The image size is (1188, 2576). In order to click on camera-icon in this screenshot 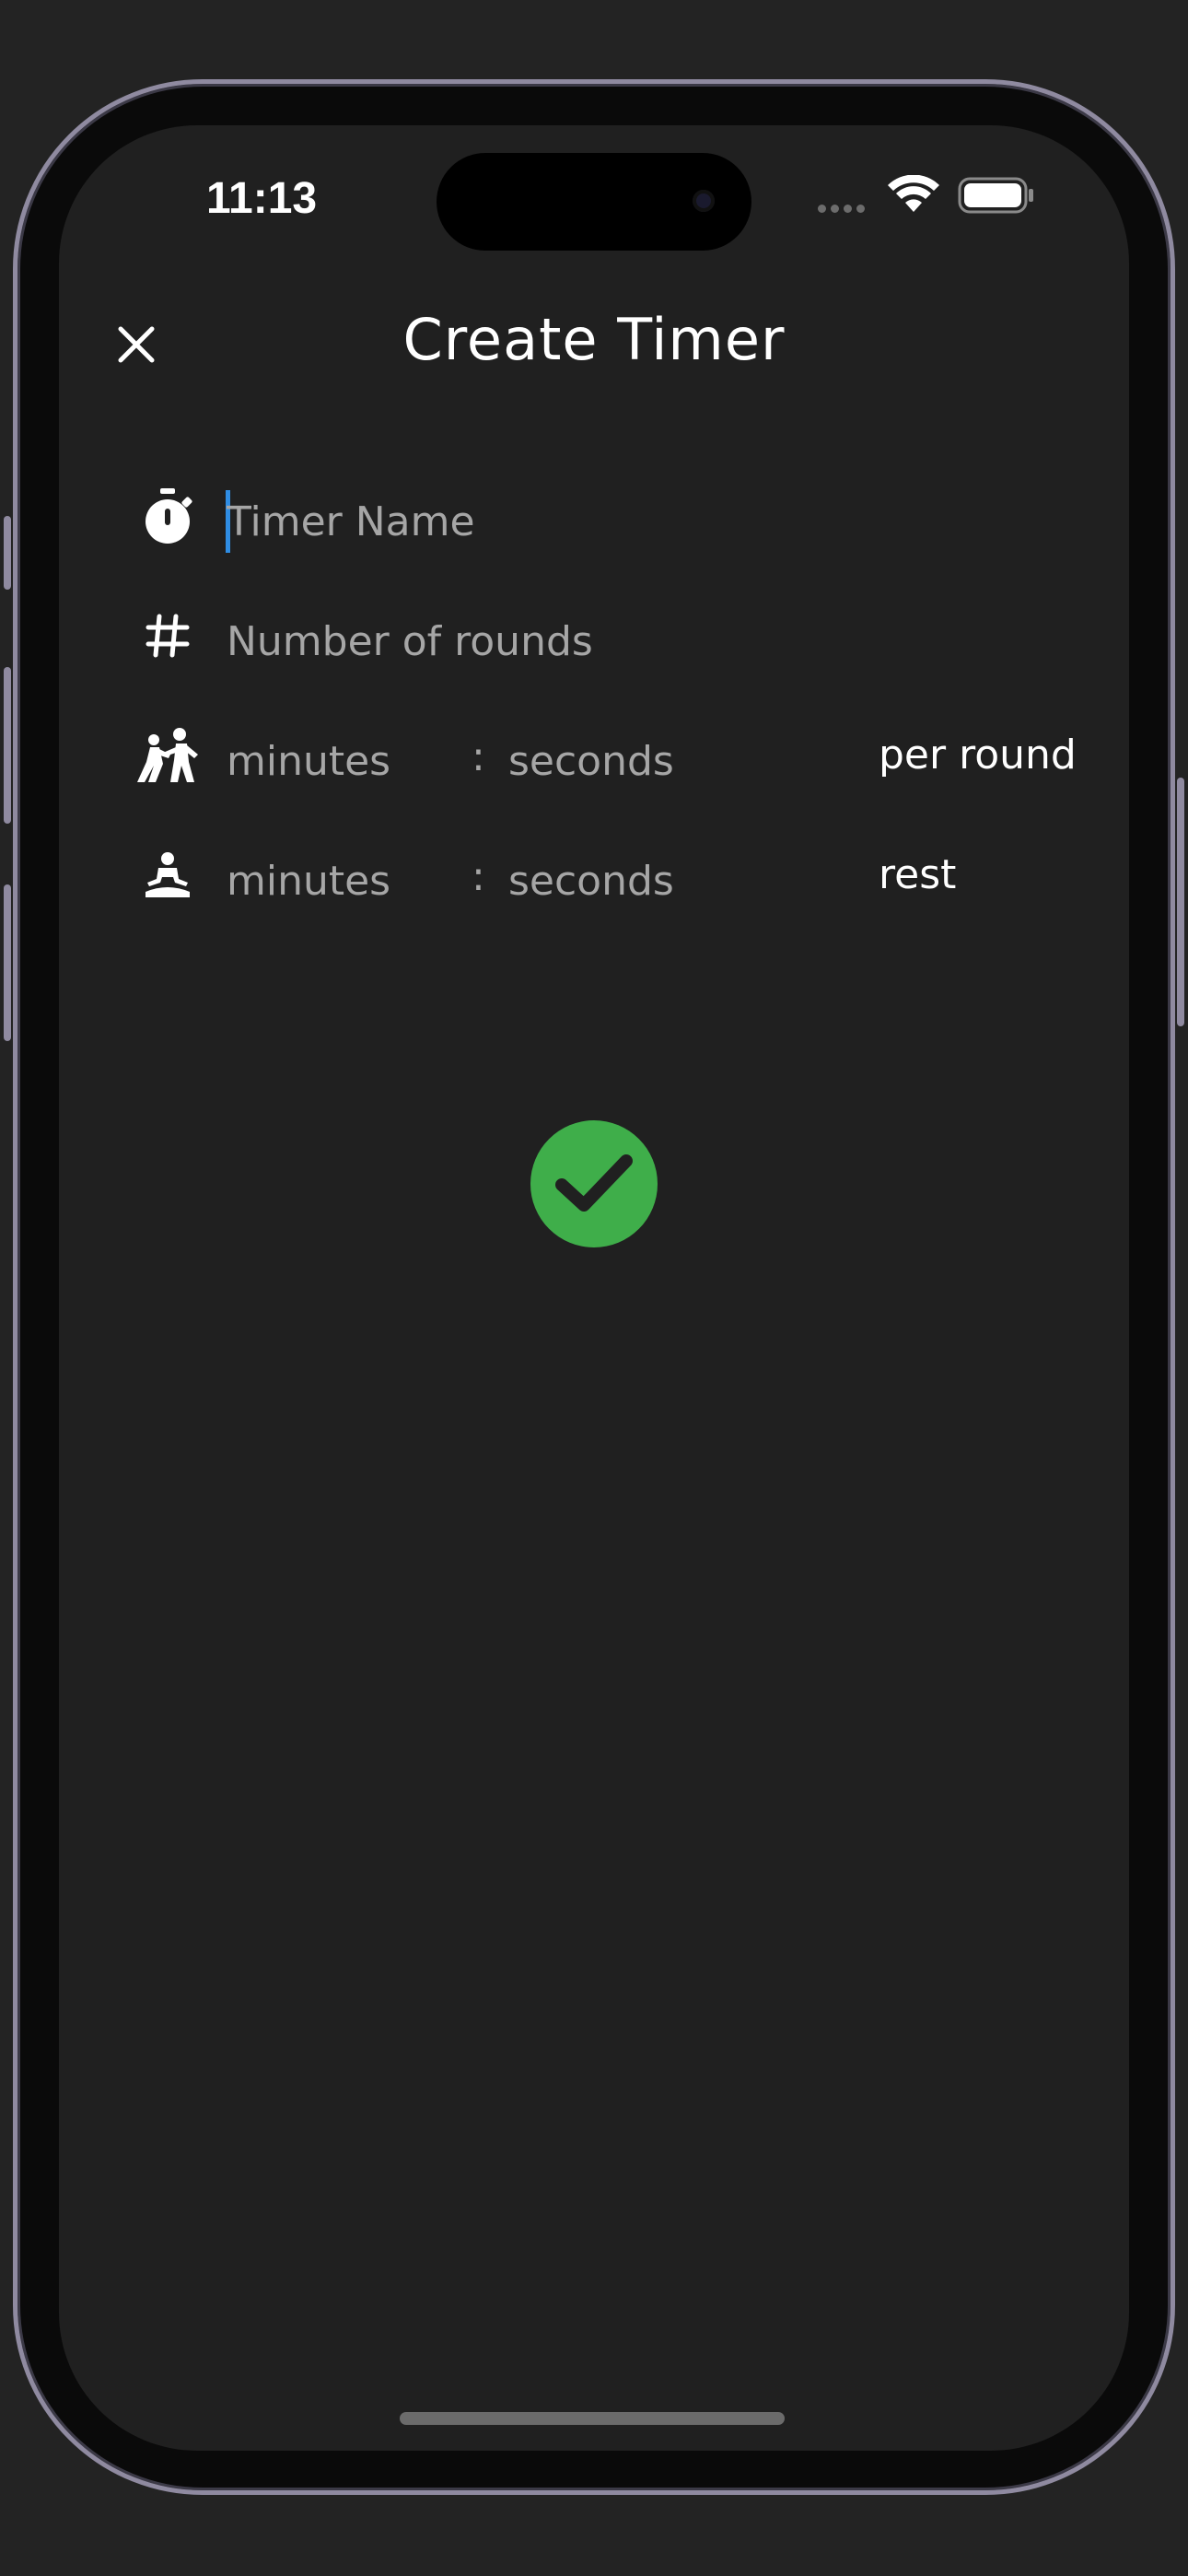, I will do `click(704, 201)`.